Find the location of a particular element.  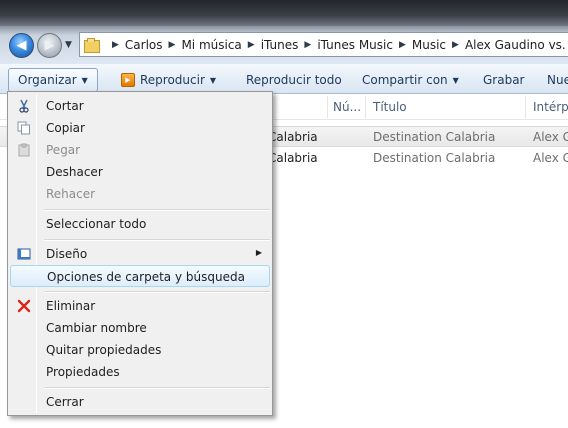

back-arrow-icon: ◀ is located at coordinates (21, 45).